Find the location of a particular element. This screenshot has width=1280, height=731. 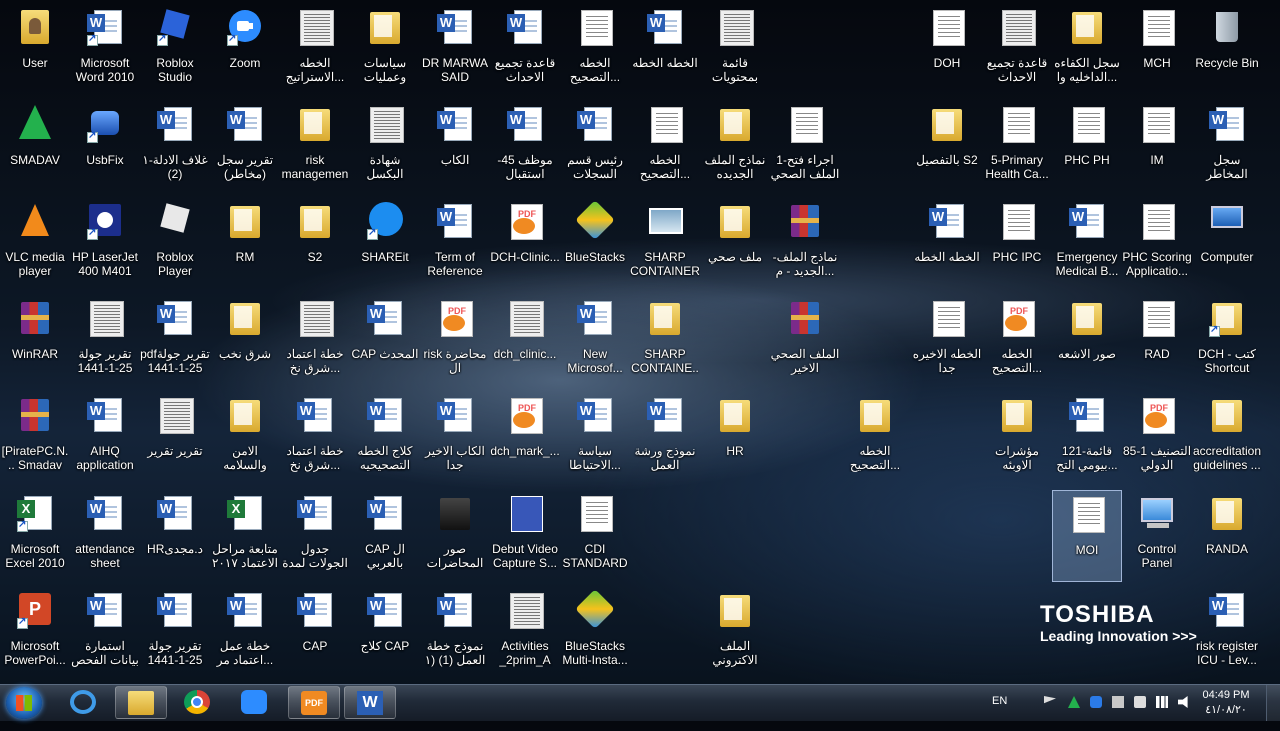

taskbar-internet-explorer-button is located at coordinates (84, 702).